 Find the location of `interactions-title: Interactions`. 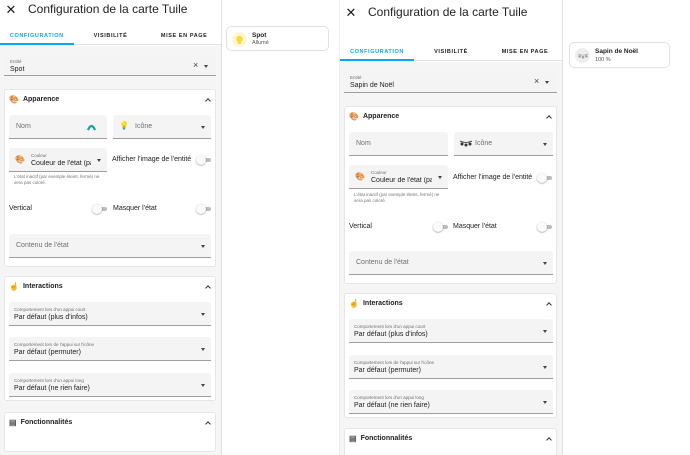

interactions-title: Interactions is located at coordinates (42, 286).